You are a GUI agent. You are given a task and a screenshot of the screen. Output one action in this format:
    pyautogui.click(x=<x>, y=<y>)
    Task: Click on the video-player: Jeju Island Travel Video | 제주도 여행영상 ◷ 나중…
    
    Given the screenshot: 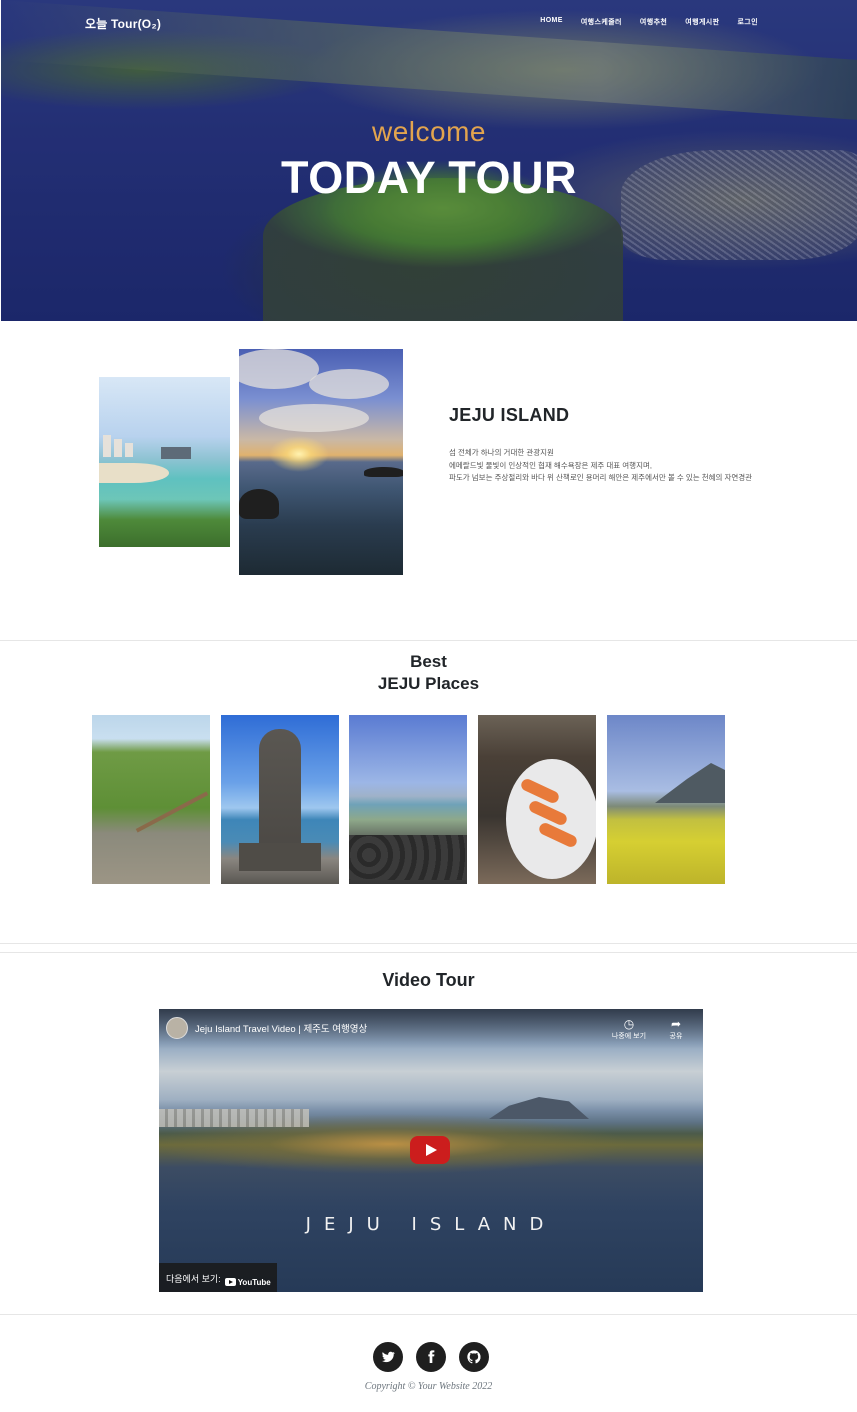 What is the action you would take?
    pyautogui.click(x=431, y=1150)
    